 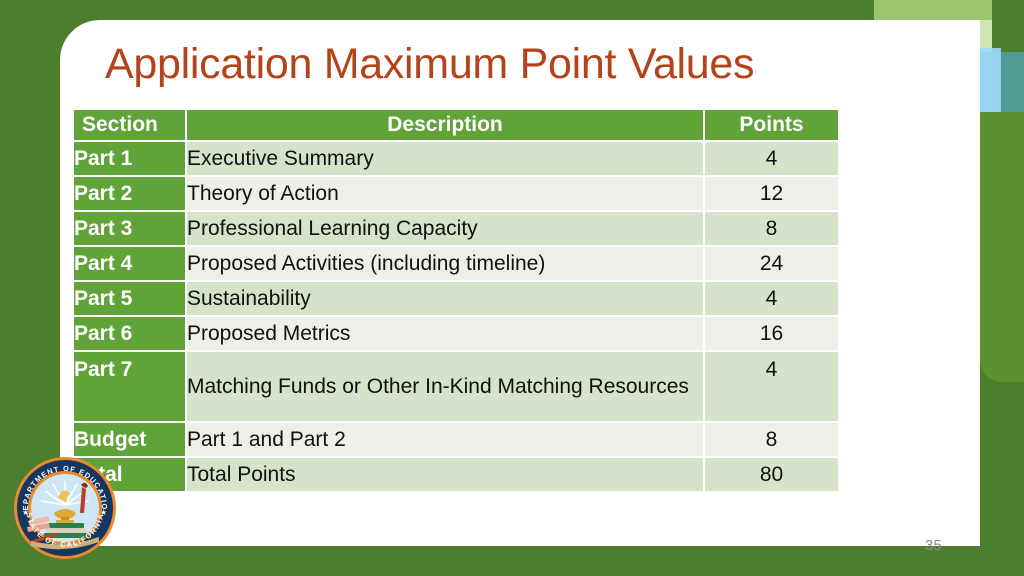 I want to click on column-header-points: Points, so click(x=771, y=125).